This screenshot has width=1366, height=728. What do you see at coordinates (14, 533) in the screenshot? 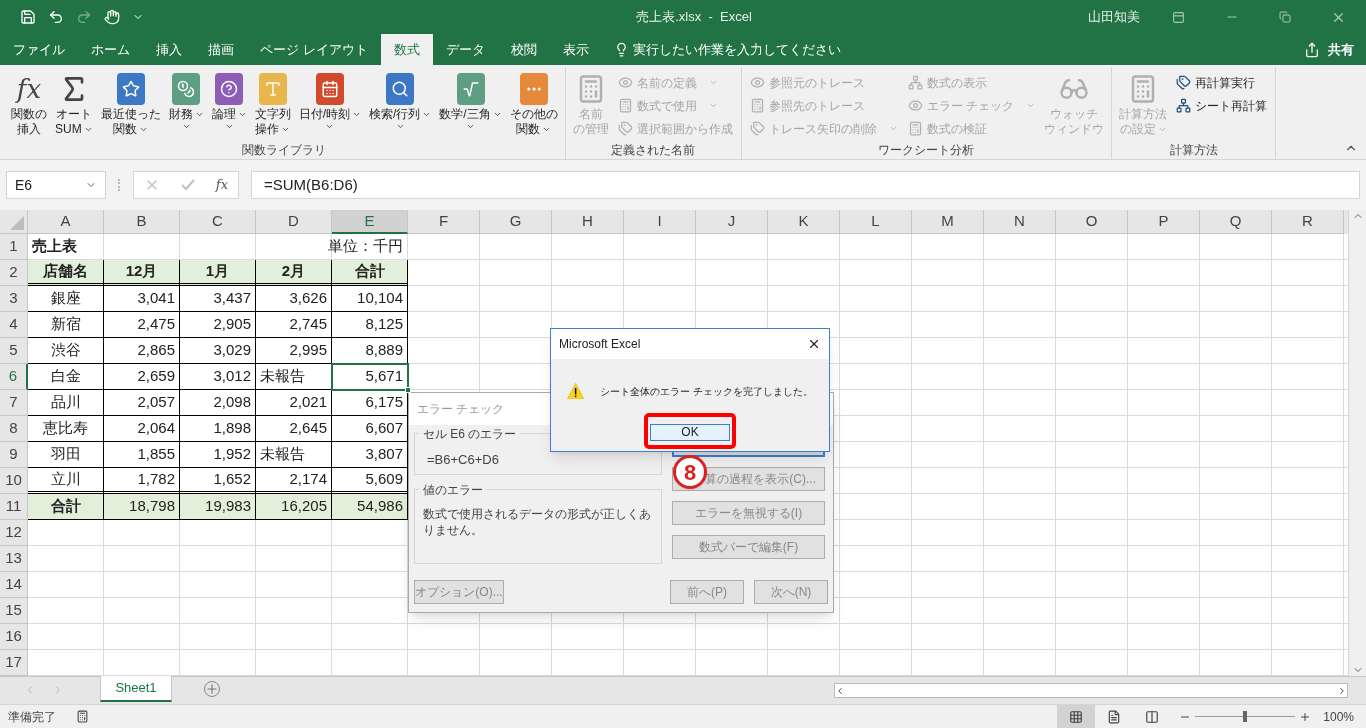
I see `row-header: 12` at bounding box center [14, 533].